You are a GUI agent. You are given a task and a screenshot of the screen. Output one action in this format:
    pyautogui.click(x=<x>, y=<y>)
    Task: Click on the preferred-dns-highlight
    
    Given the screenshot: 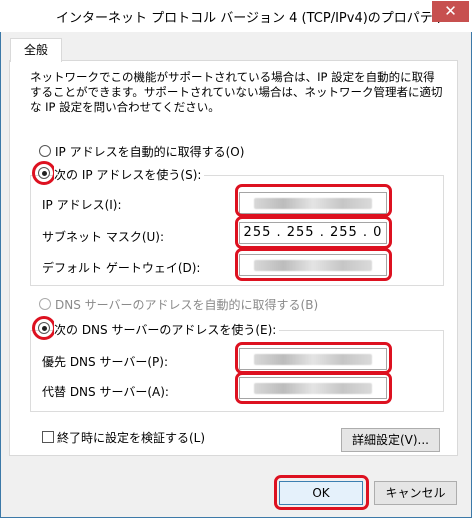 What is the action you would take?
    pyautogui.click(x=313, y=358)
    